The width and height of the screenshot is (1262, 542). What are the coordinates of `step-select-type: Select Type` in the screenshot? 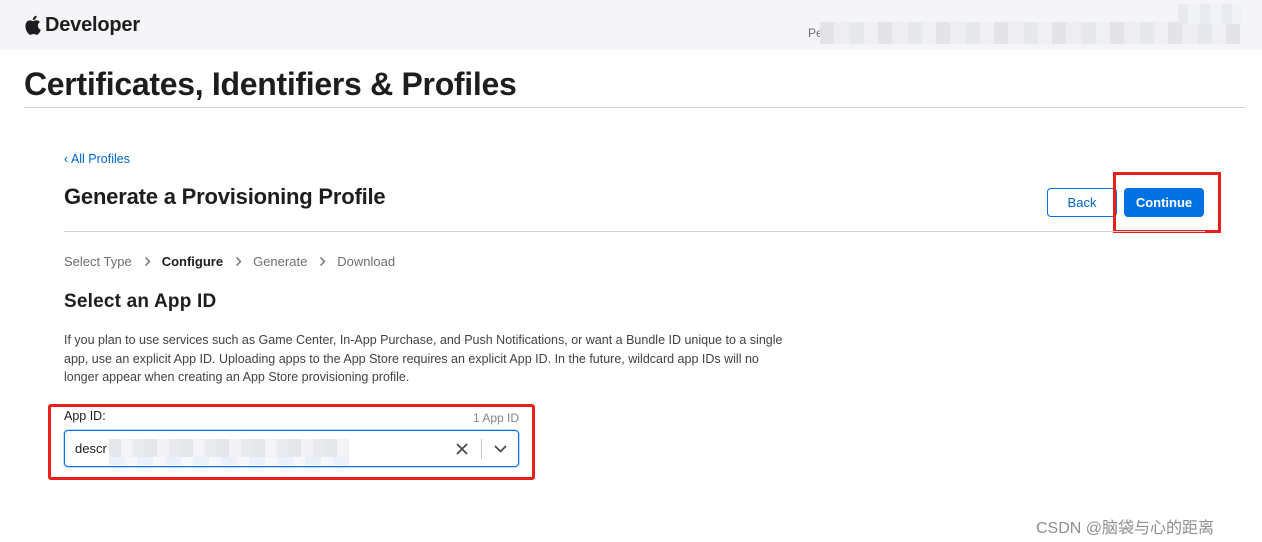 It's located at (98, 261).